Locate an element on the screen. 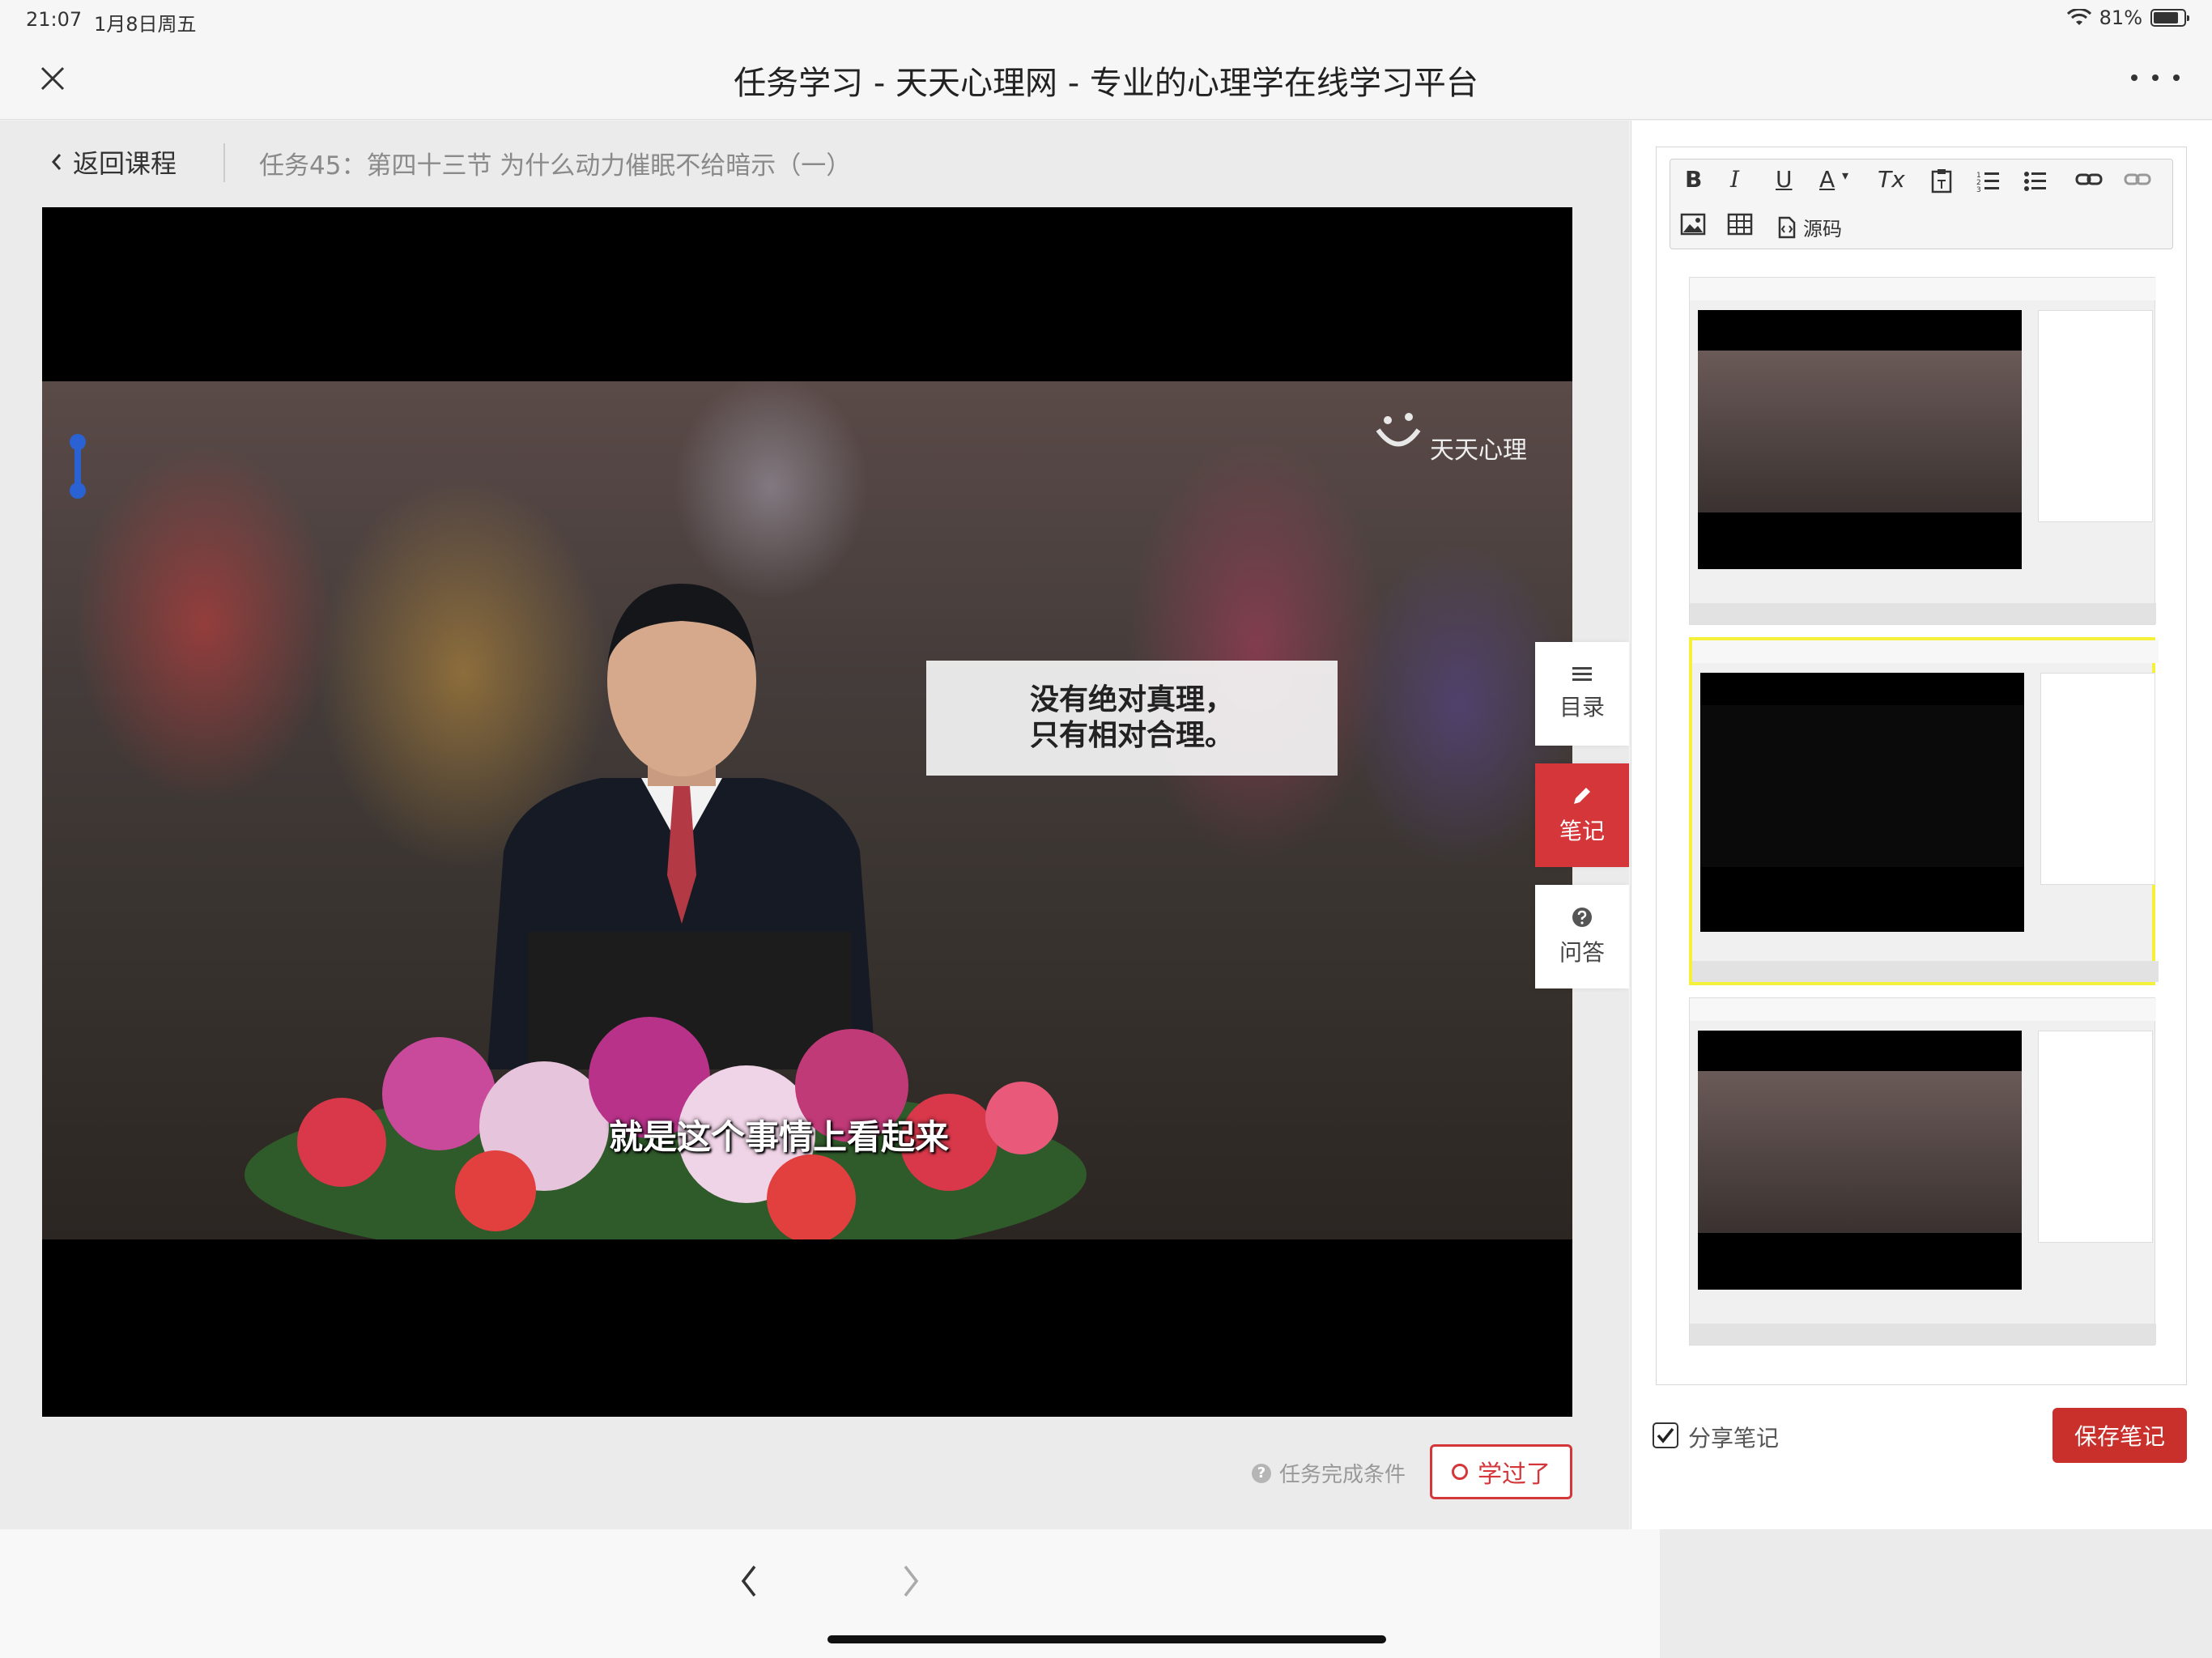  ordered-list-icon: 123 is located at coordinates (1989, 180).